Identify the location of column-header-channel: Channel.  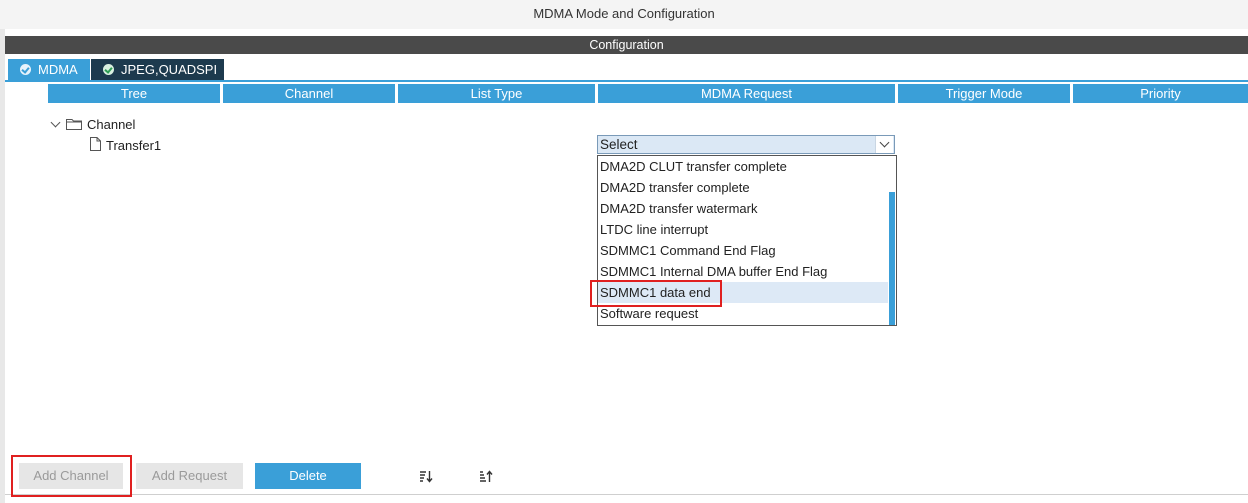
(309, 93).